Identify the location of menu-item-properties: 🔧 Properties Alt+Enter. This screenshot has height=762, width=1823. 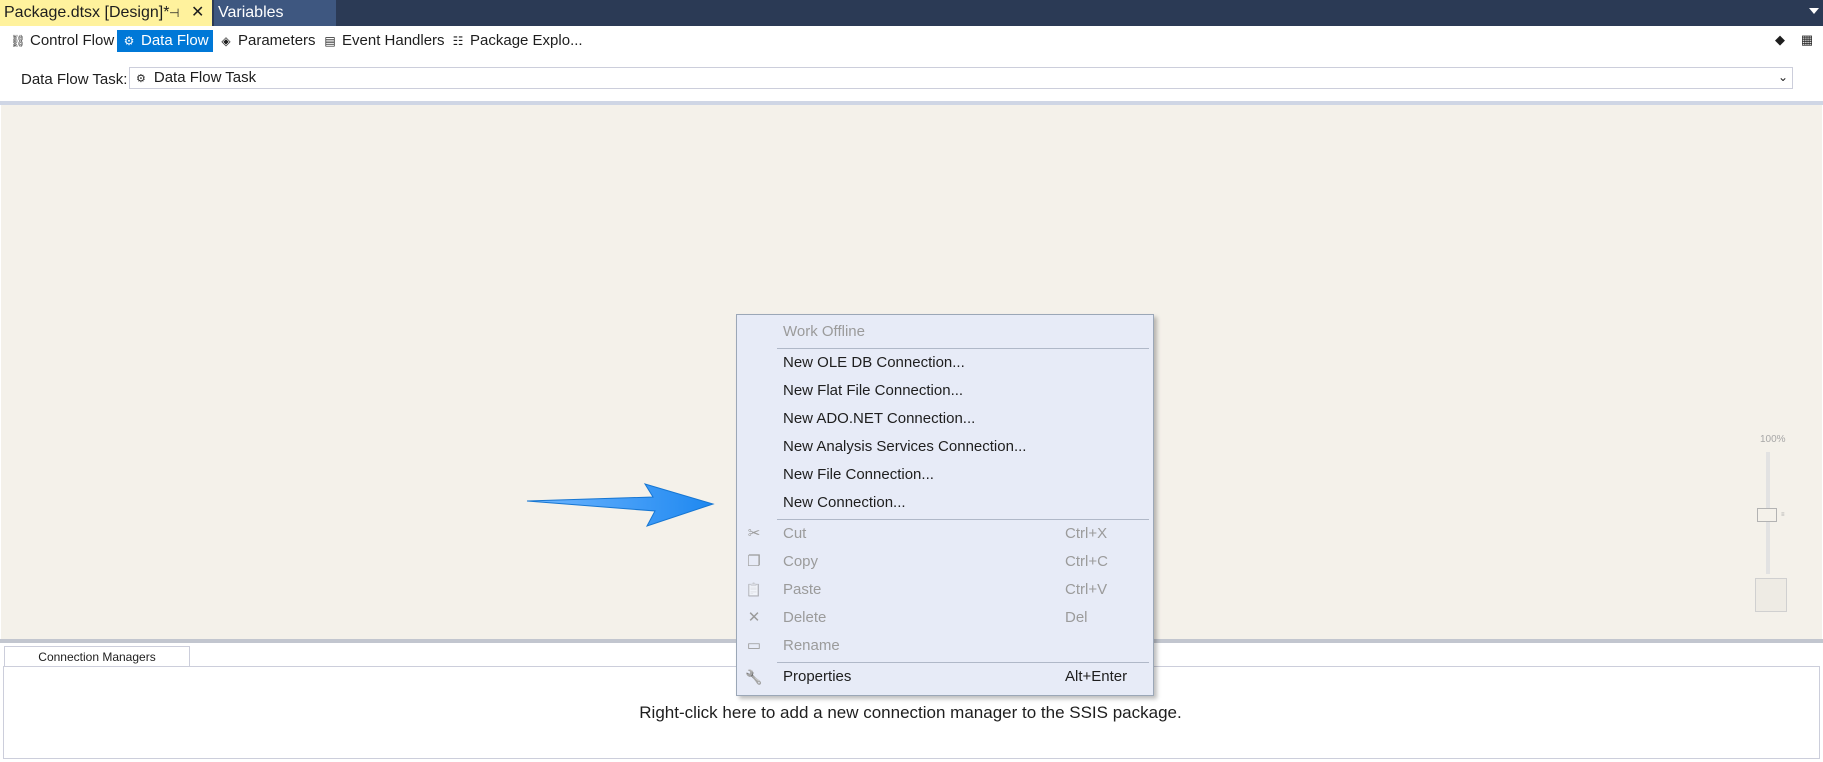
(945, 677).